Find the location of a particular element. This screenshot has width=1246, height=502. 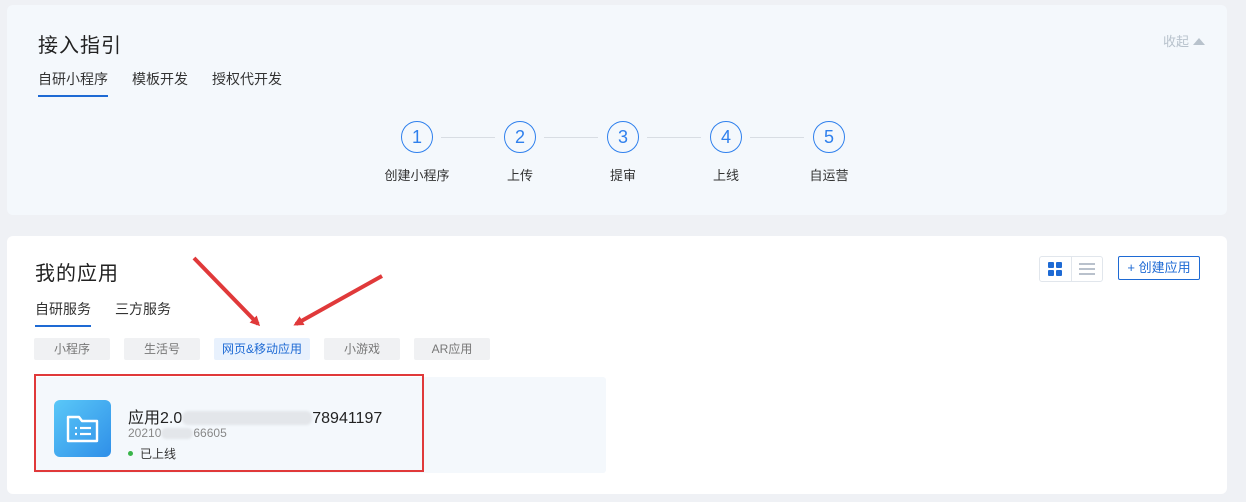

grid-view-button is located at coordinates (1055, 269).